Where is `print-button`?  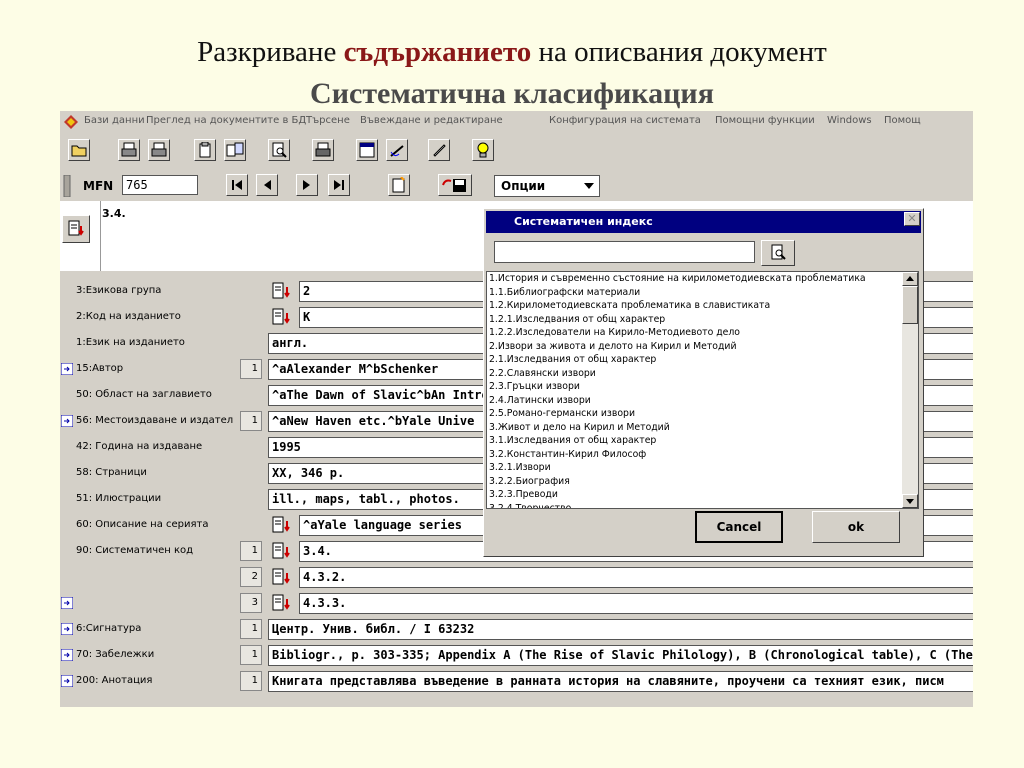
print-button is located at coordinates (323, 150).